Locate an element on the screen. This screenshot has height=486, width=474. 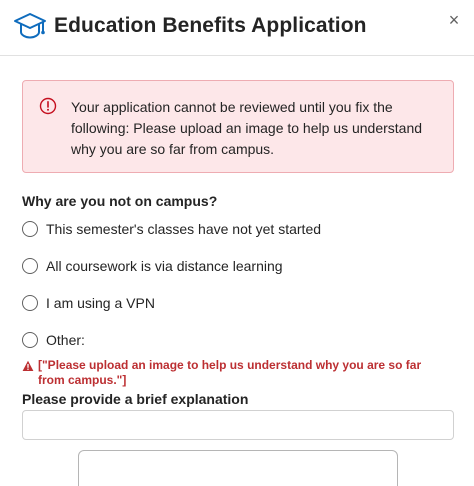
image-upload-area is located at coordinates (238, 468).